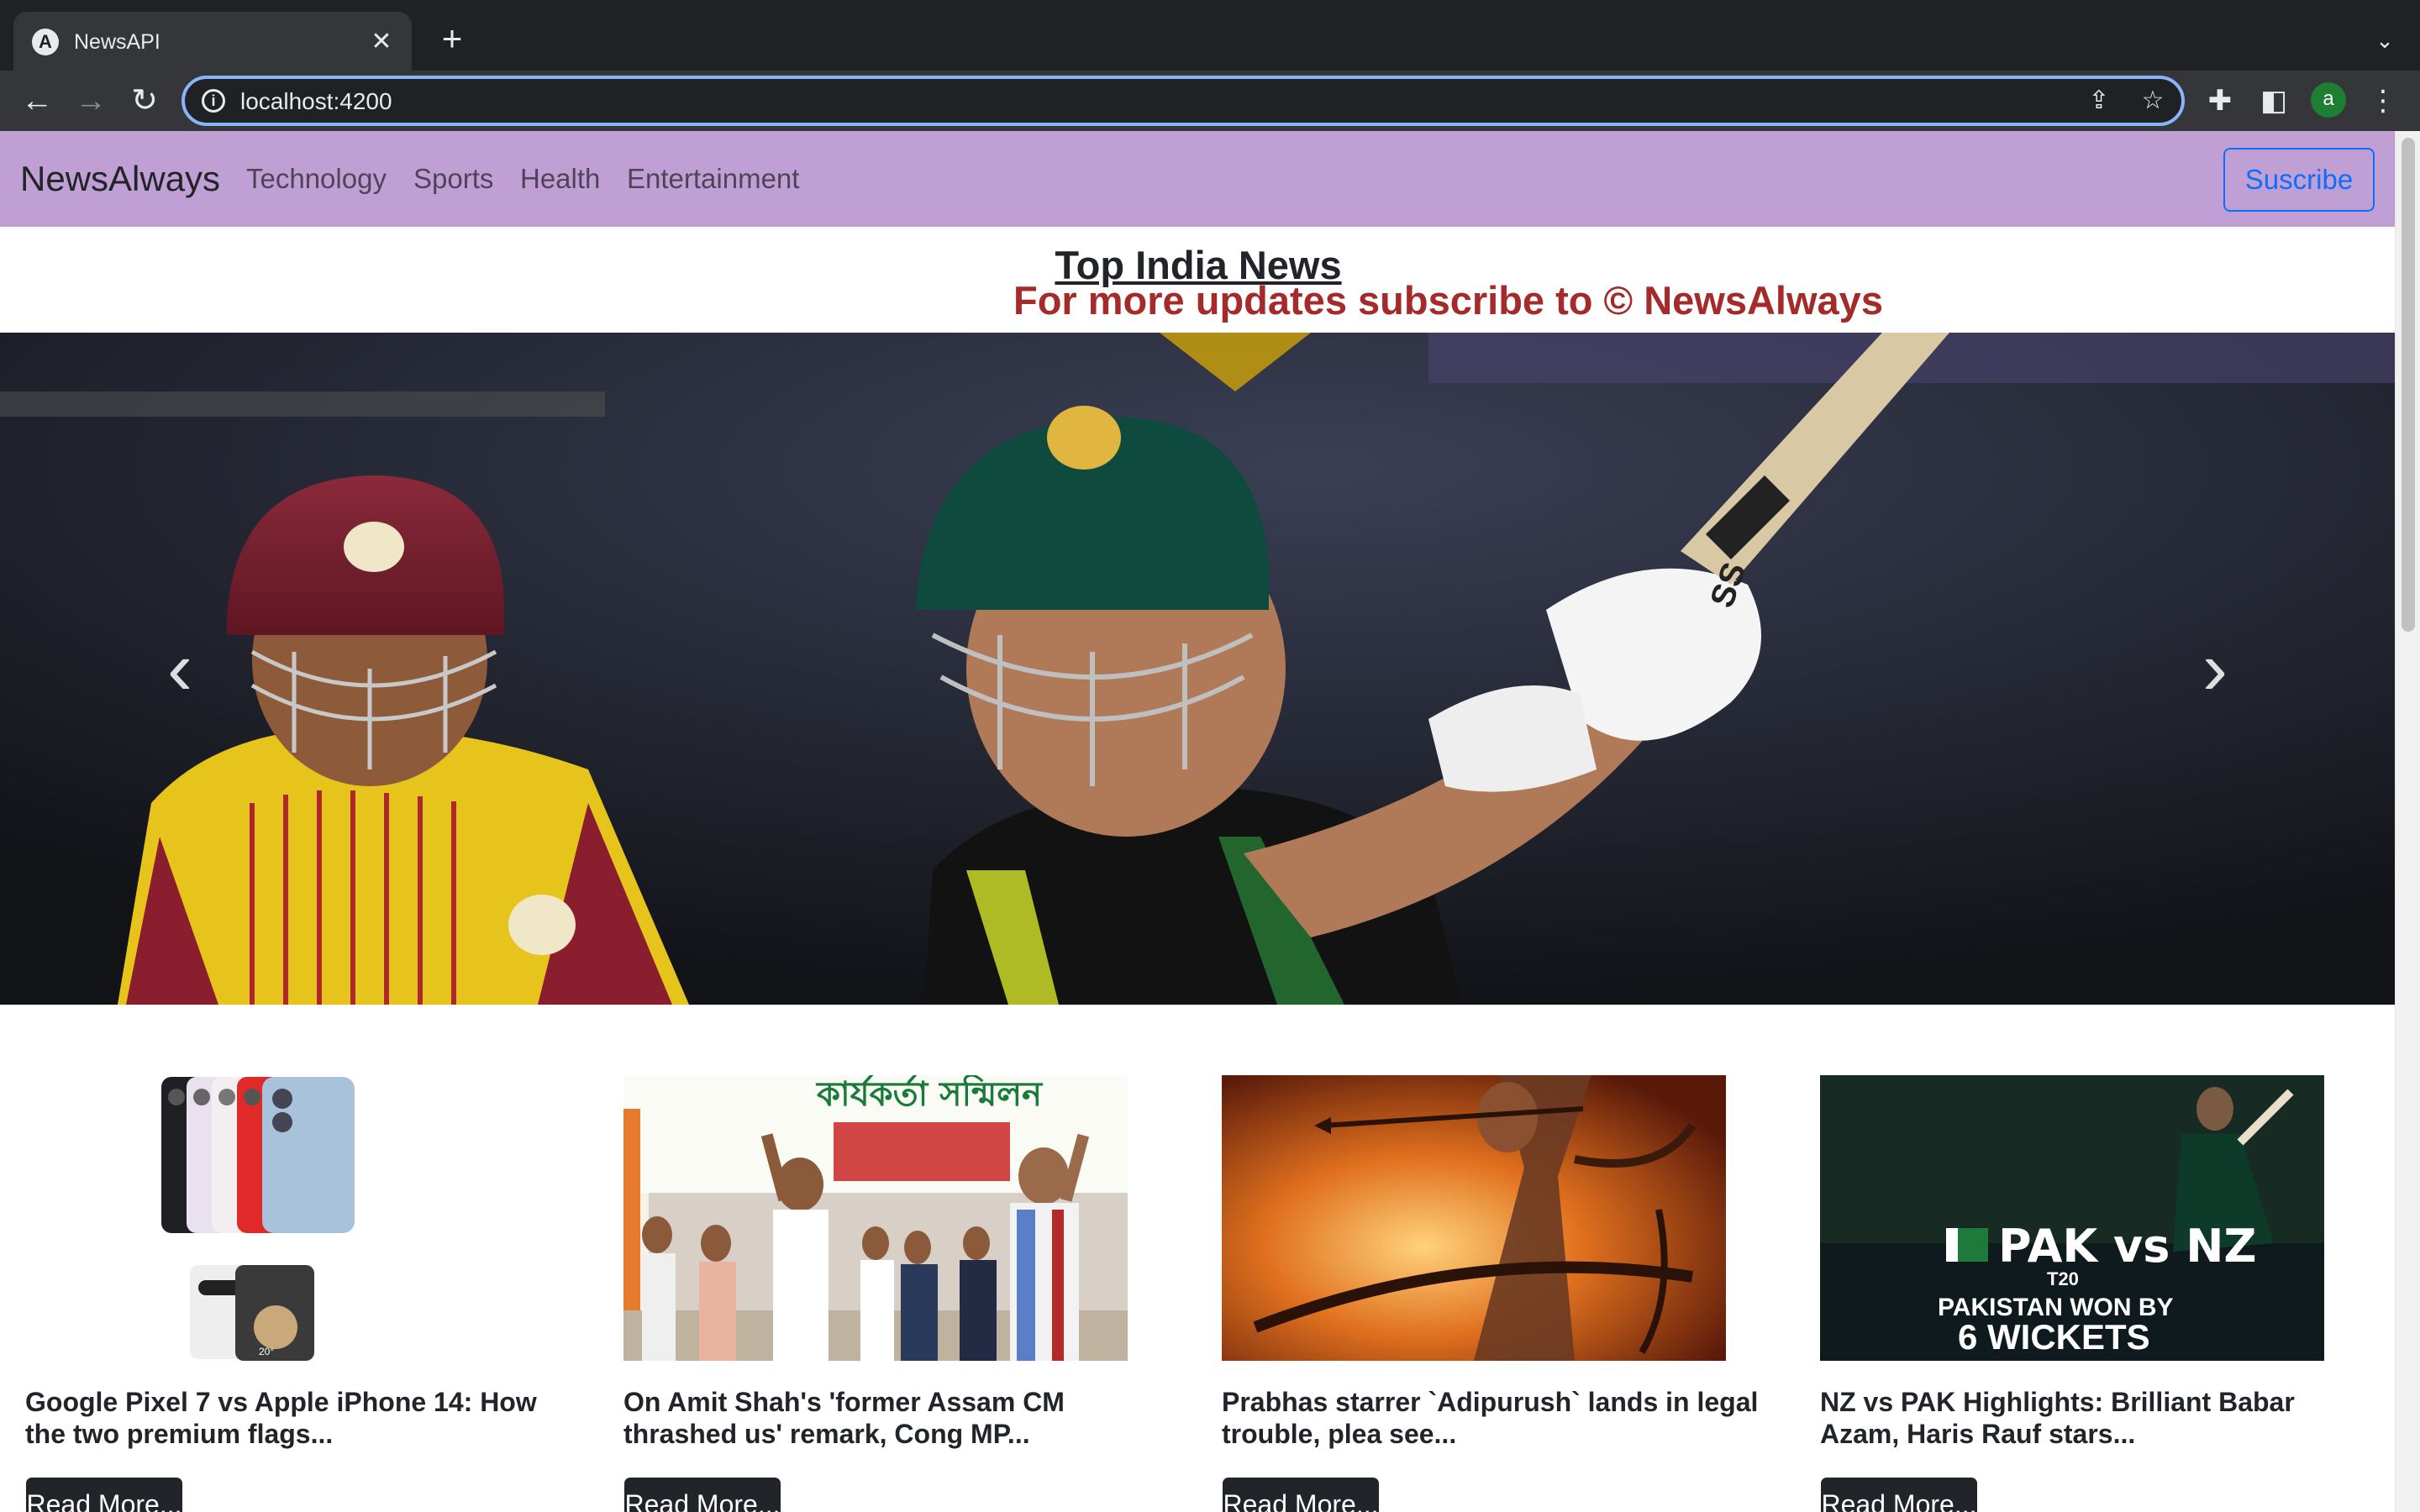 The width and height of the screenshot is (2420, 1512). What do you see at coordinates (560, 179) in the screenshot?
I see `nav-link-health: Health` at bounding box center [560, 179].